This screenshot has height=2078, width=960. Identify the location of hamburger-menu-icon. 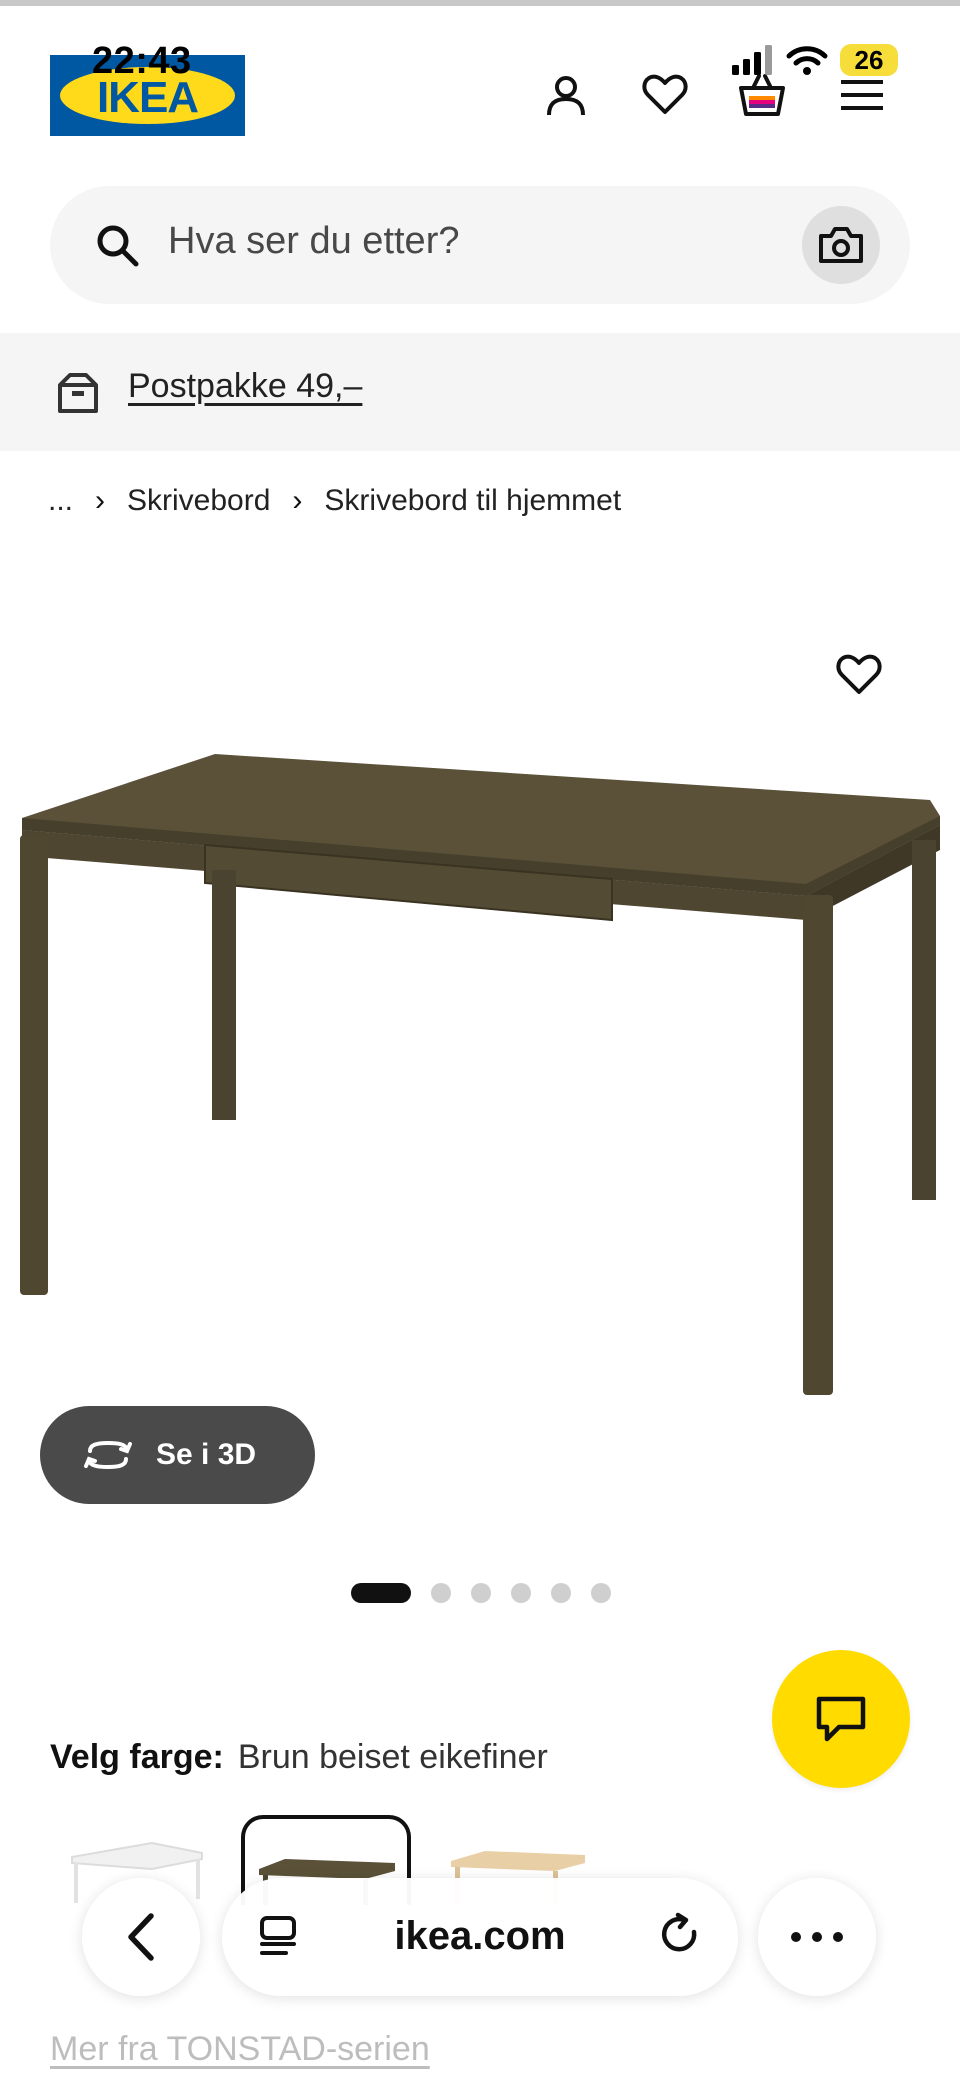
(862, 95).